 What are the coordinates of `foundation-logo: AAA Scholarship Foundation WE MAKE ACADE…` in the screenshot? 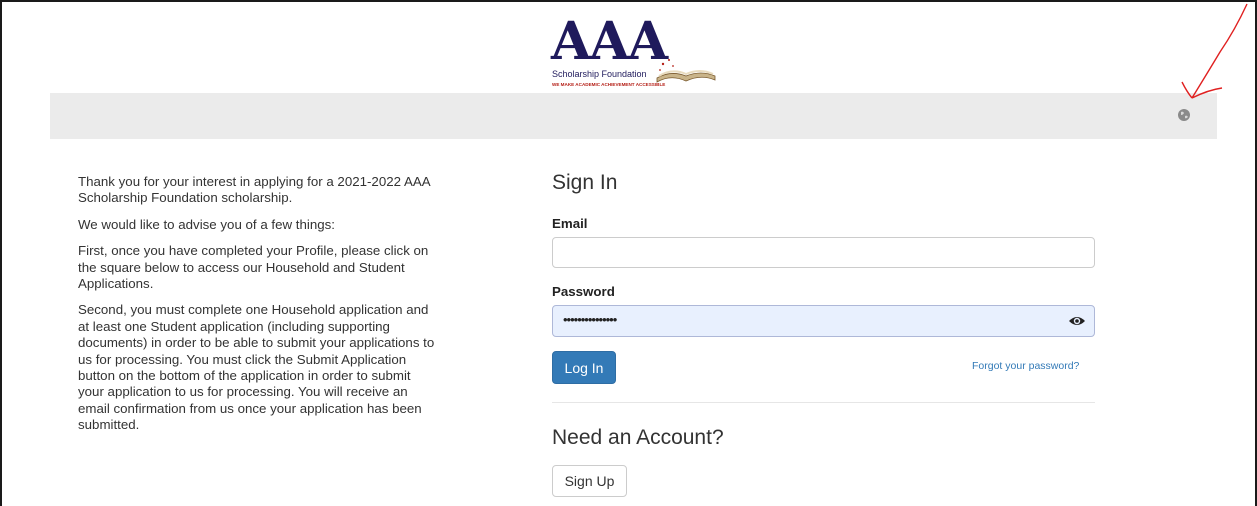 It's located at (634, 52).